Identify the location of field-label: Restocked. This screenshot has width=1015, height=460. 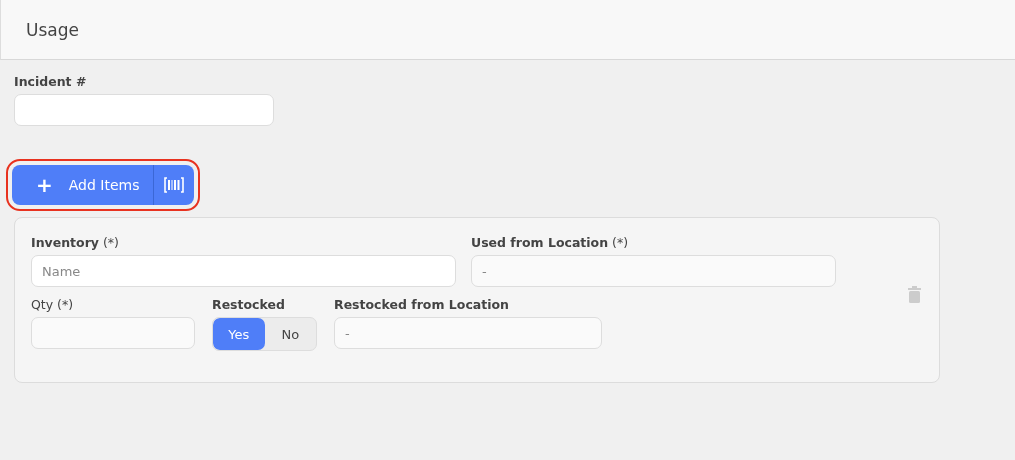
(249, 304).